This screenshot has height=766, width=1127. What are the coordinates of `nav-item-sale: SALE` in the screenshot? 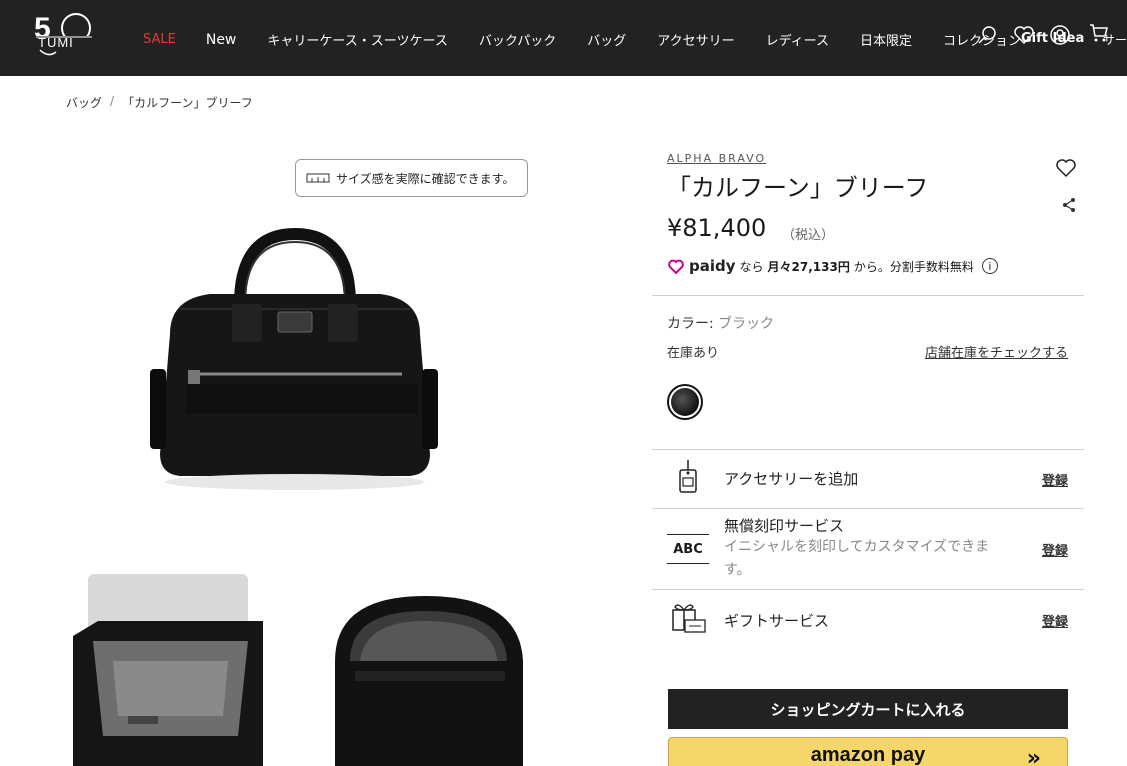 It's located at (159, 39).